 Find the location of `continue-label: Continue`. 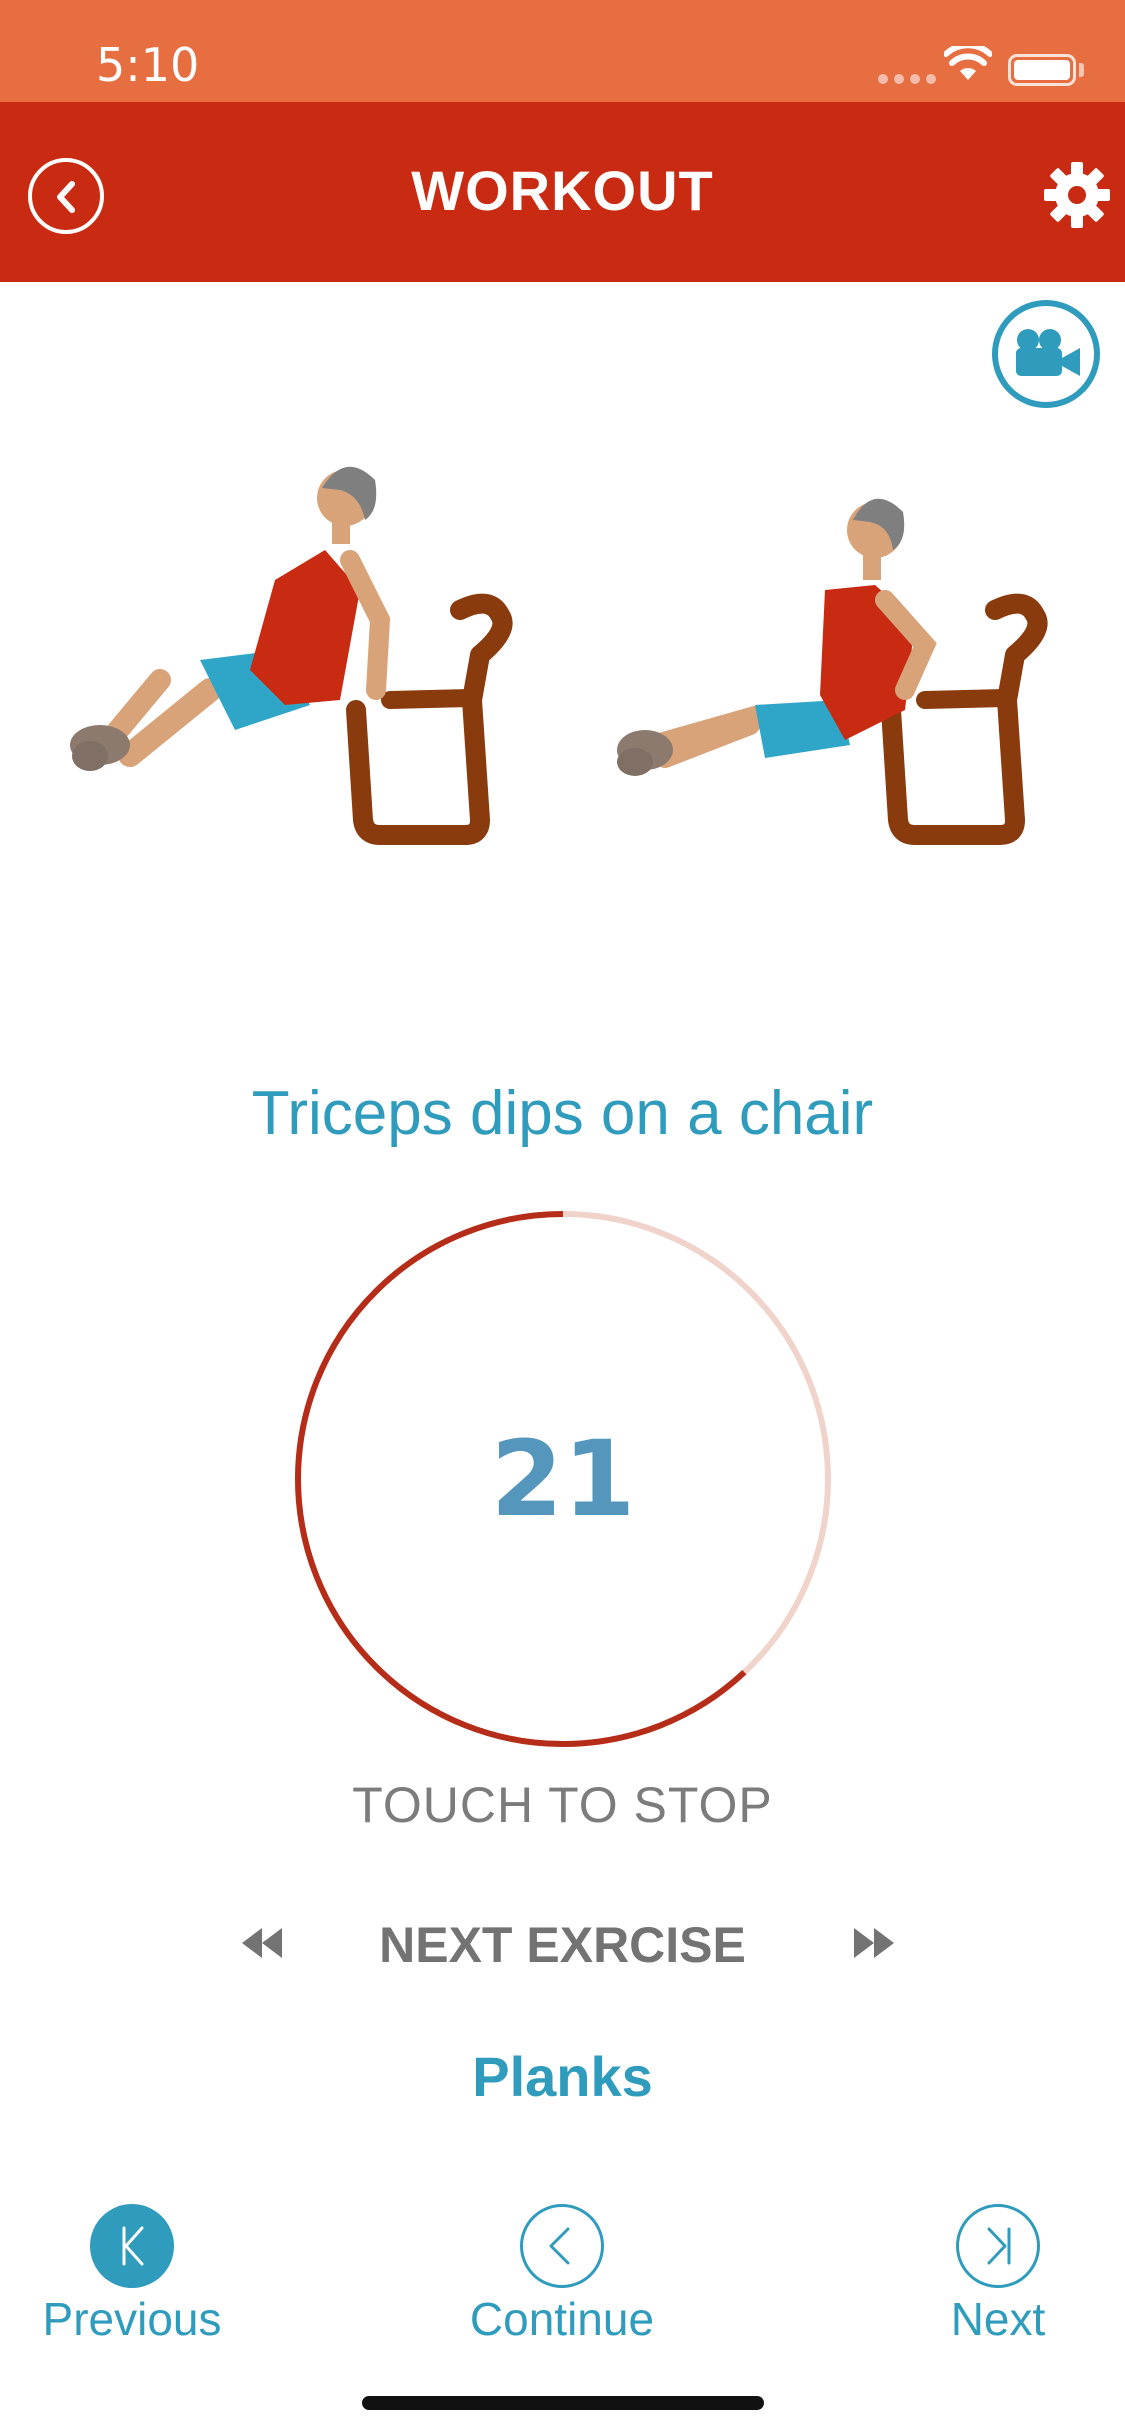

continue-label: Continue is located at coordinates (562, 2319).